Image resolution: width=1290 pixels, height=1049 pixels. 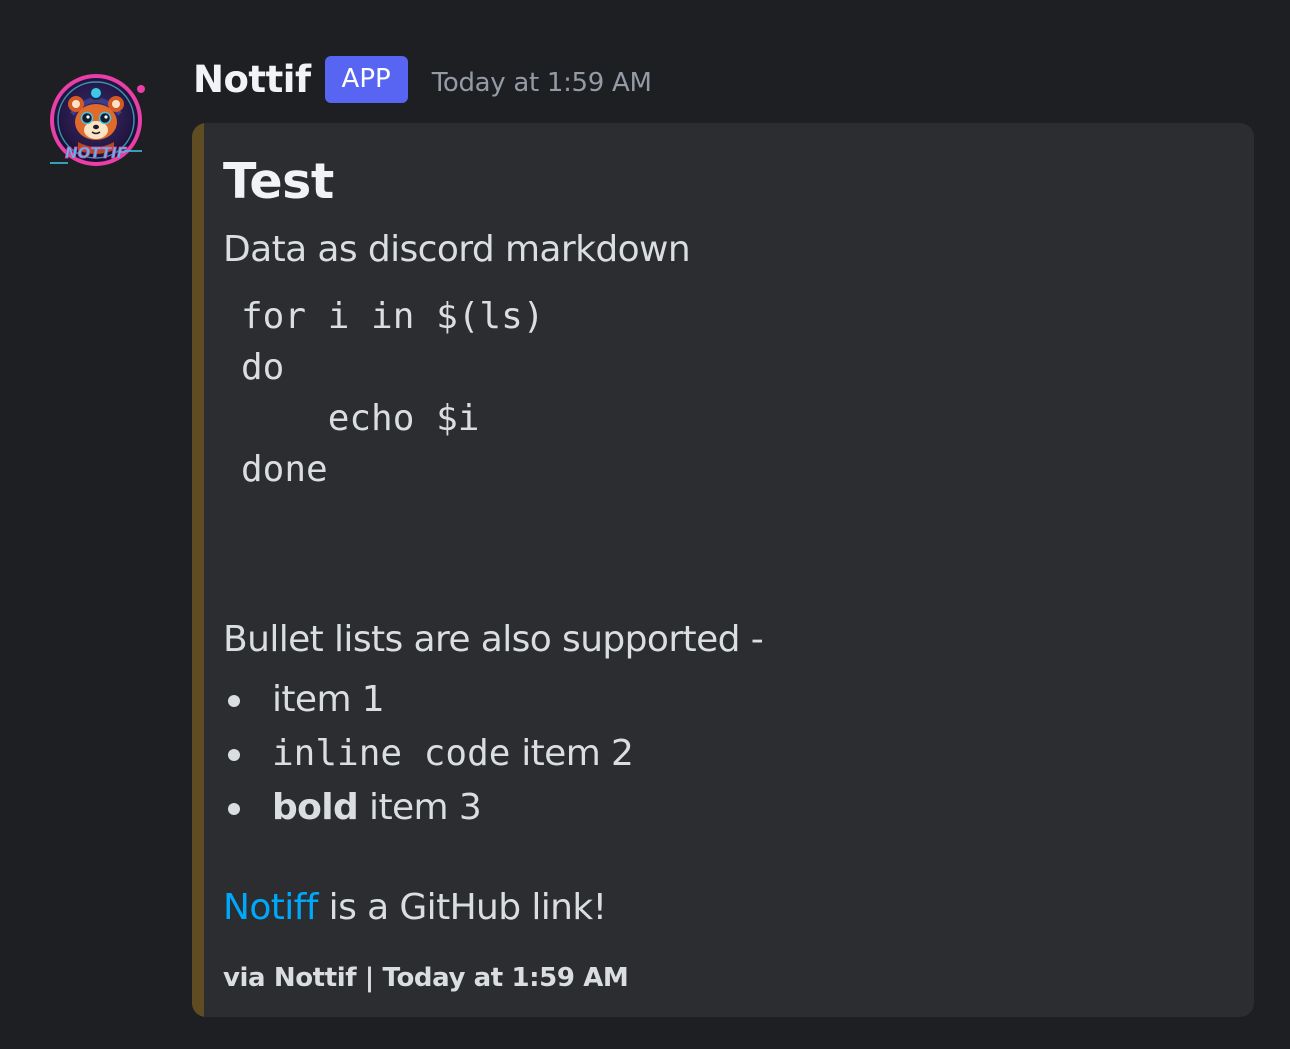 I want to click on embed-title: Test, so click(x=278, y=181).